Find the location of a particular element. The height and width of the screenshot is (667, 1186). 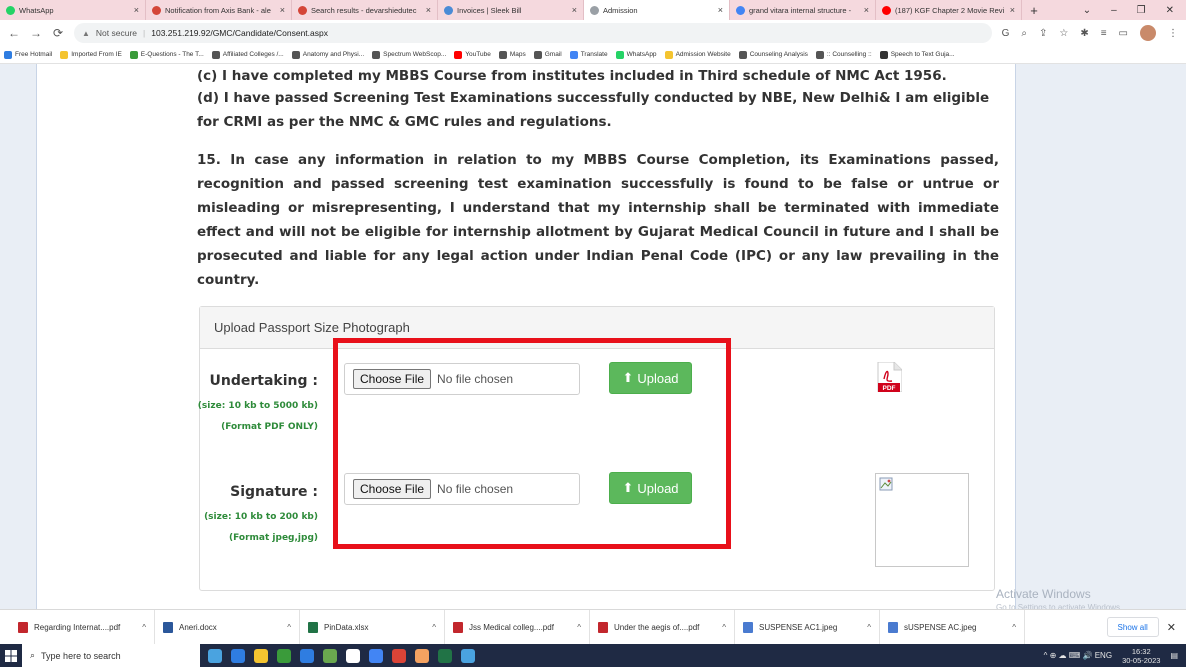

extensions-icon: ✱ is located at coordinates (1084, 33).